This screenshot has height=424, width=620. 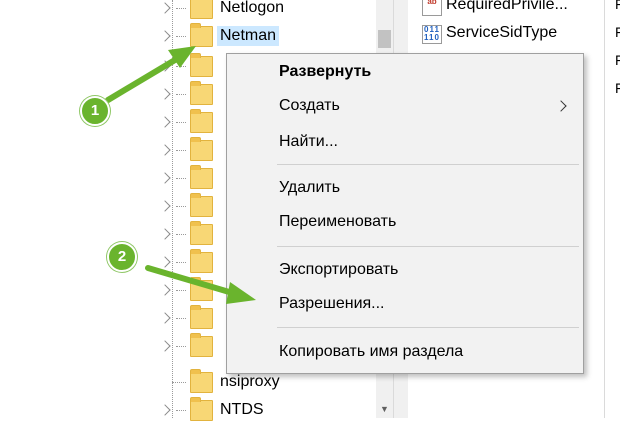 I want to click on scroll-down-arrow-icon: ▼, so click(x=384, y=409).